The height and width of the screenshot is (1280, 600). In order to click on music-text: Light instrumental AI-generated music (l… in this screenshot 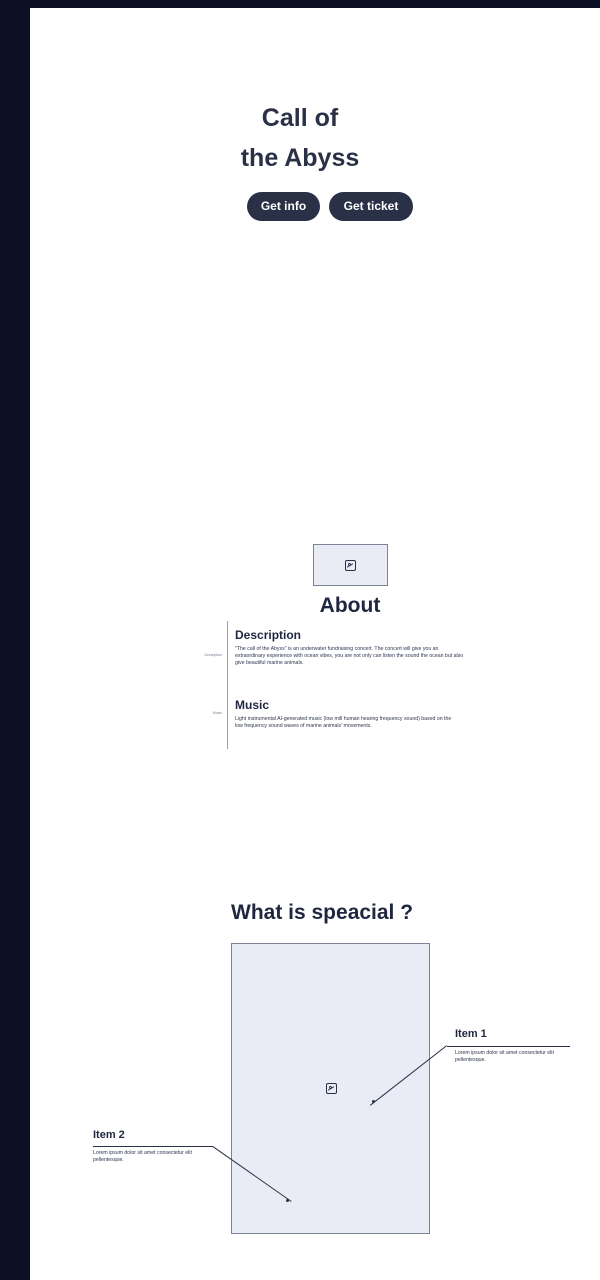, I will do `click(343, 722)`.